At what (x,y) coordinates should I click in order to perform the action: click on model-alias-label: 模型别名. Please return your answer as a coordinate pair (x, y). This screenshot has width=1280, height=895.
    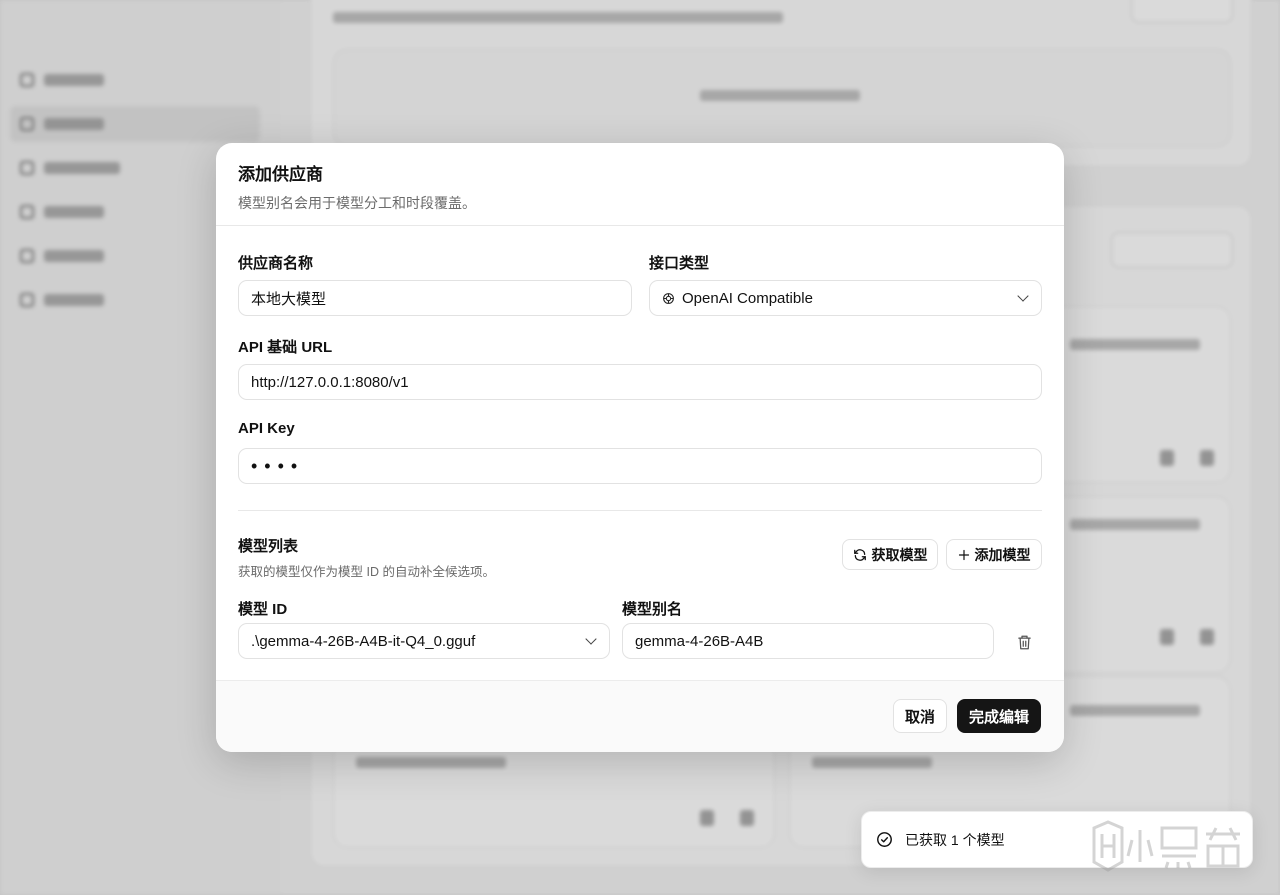
    Looking at the image, I should click on (652, 609).